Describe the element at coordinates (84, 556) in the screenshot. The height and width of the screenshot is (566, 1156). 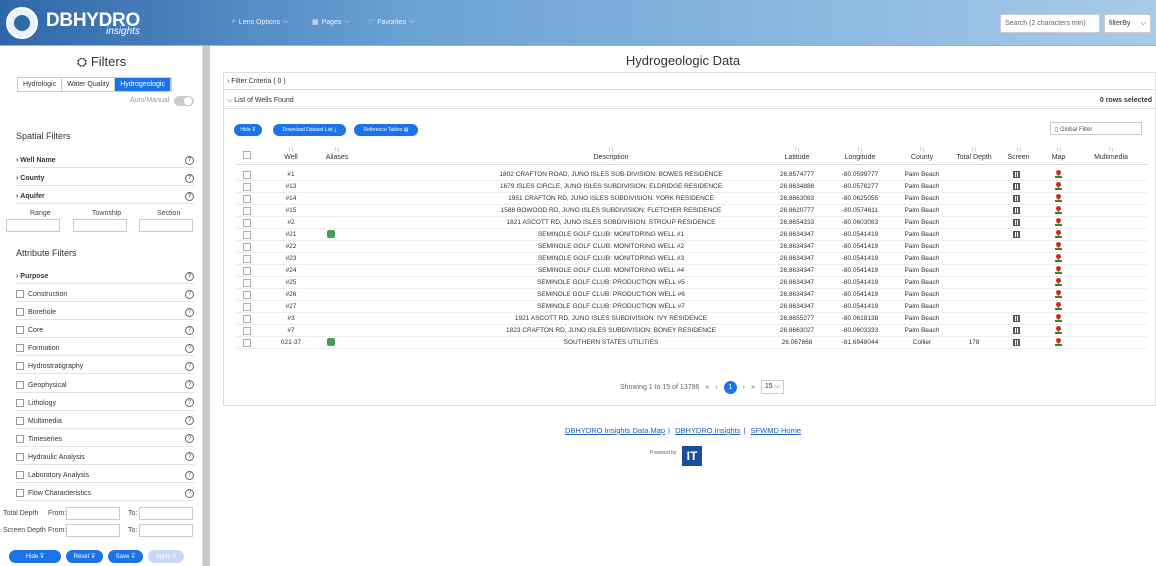
I see `sidebar-reset-button: Reset ⊽` at that location.